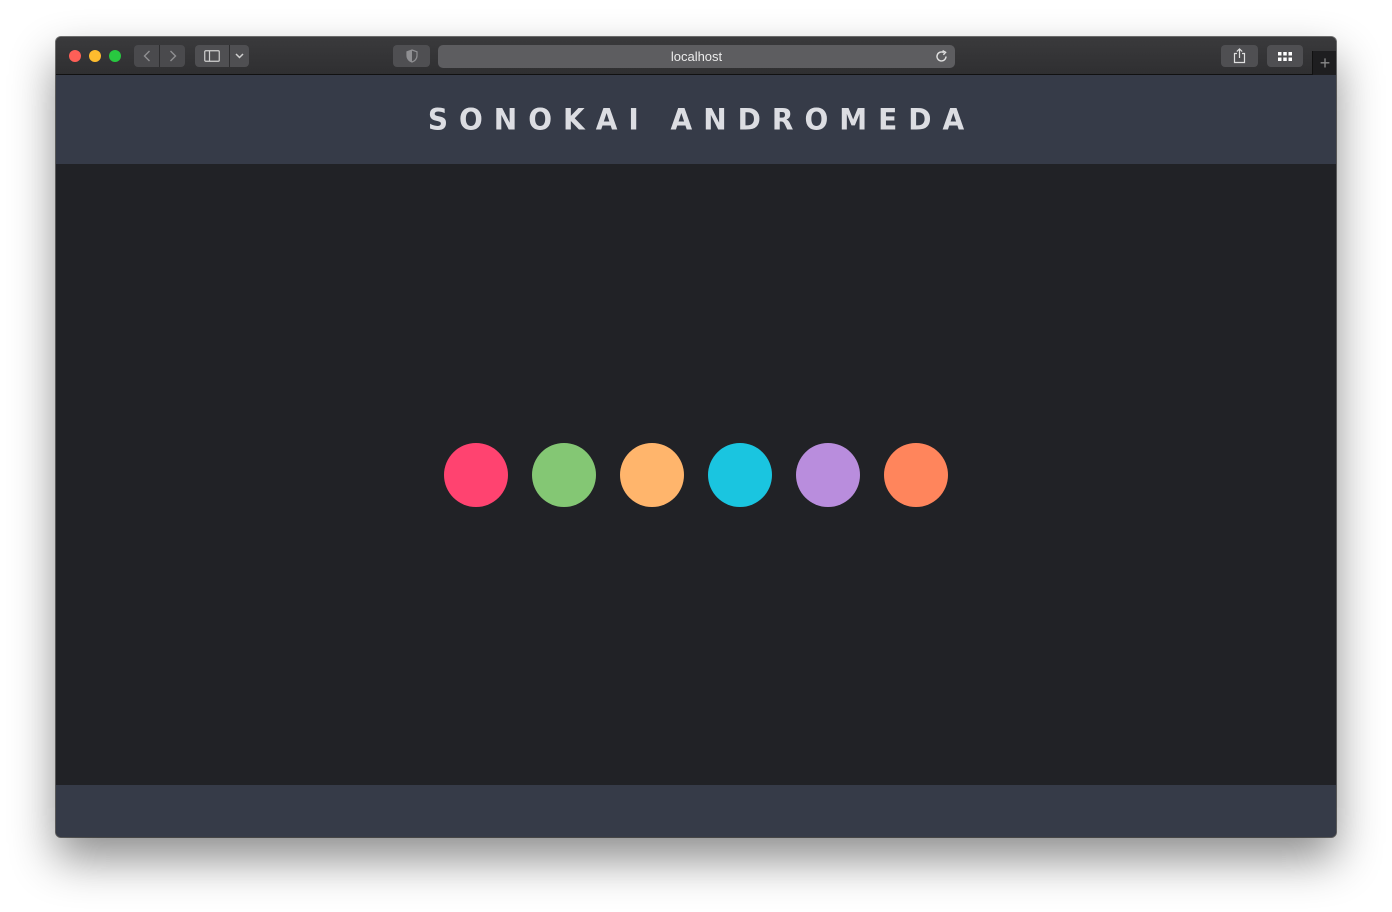  I want to click on browser-toolbar: localhost +, so click(696, 56).